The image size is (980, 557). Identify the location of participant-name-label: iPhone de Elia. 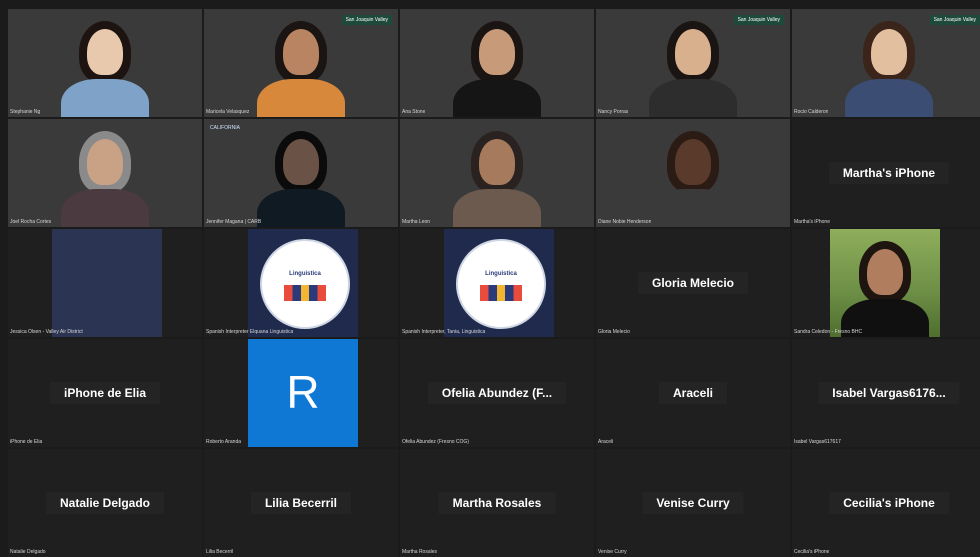
(26, 442).